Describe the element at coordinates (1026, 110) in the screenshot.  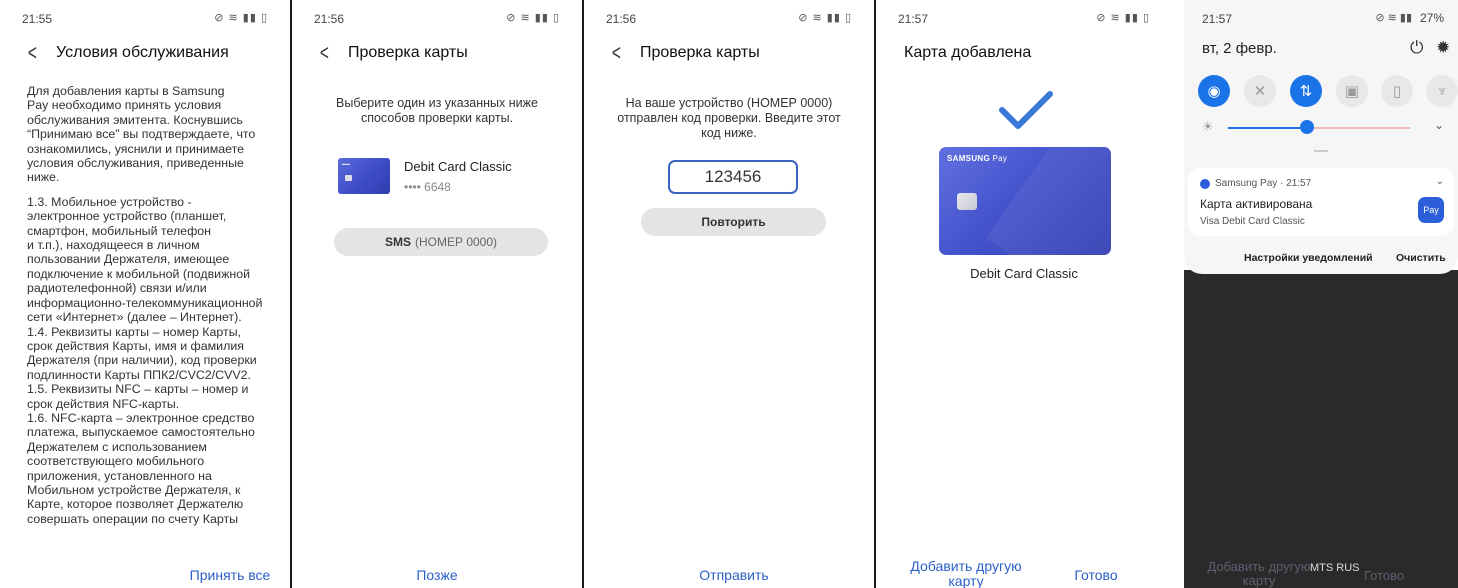
I see `checkmark-icon` at that location.